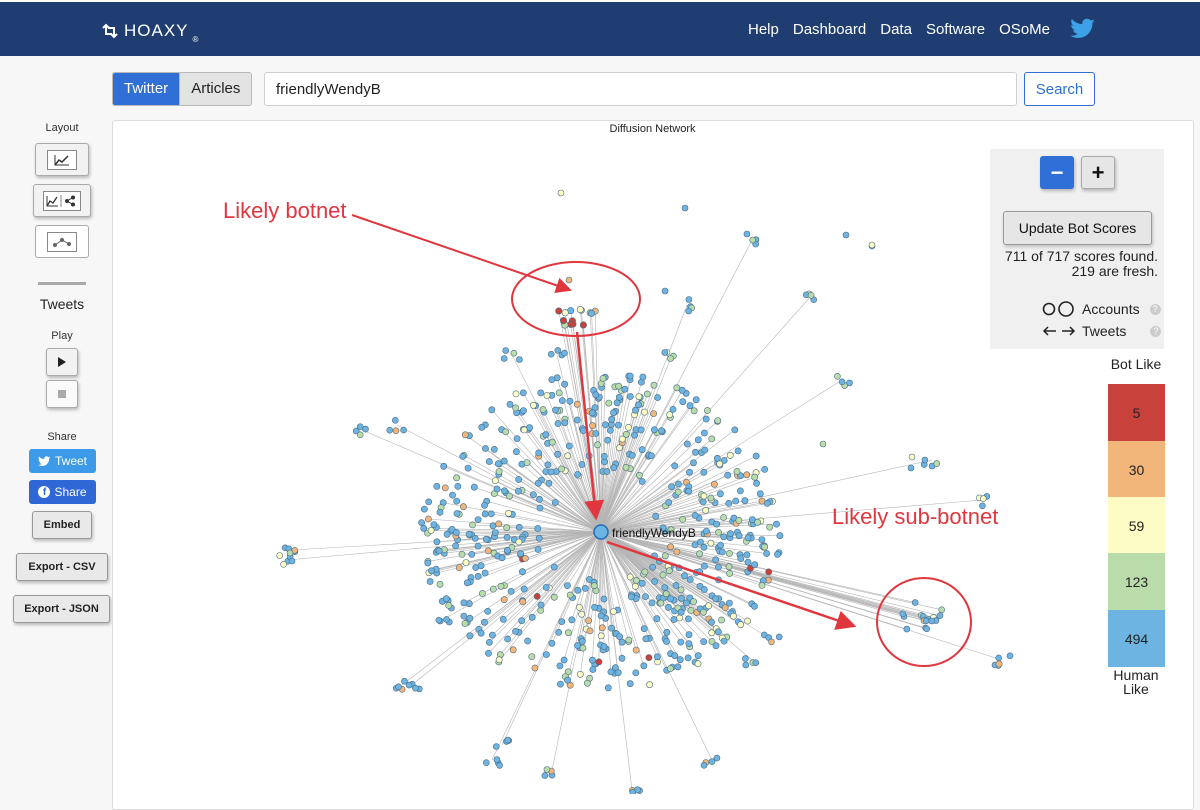 The height and width of the screenshot is (810, 1200). Describe the element at coordinates (62, 362) in the screenshot. I see `play-button` at that location.